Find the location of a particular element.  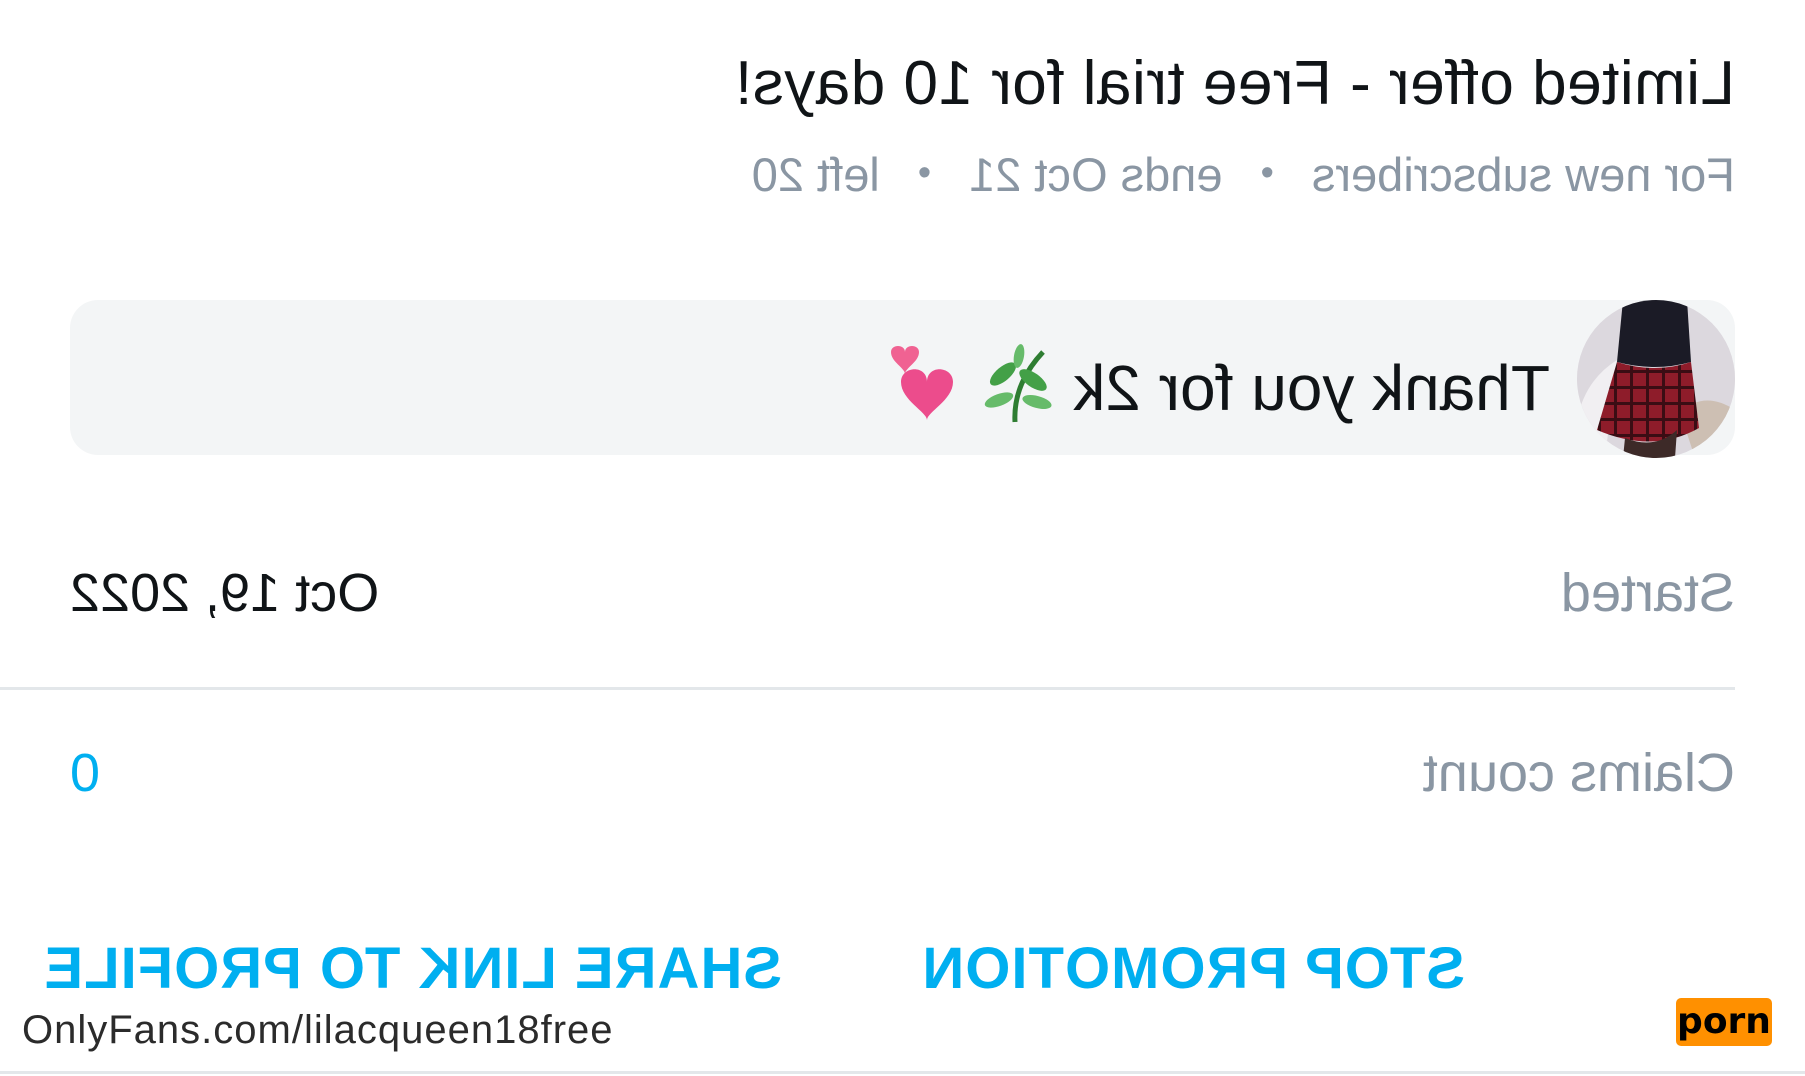

claims-label: Claims count is located at coordinates (1578, 773).